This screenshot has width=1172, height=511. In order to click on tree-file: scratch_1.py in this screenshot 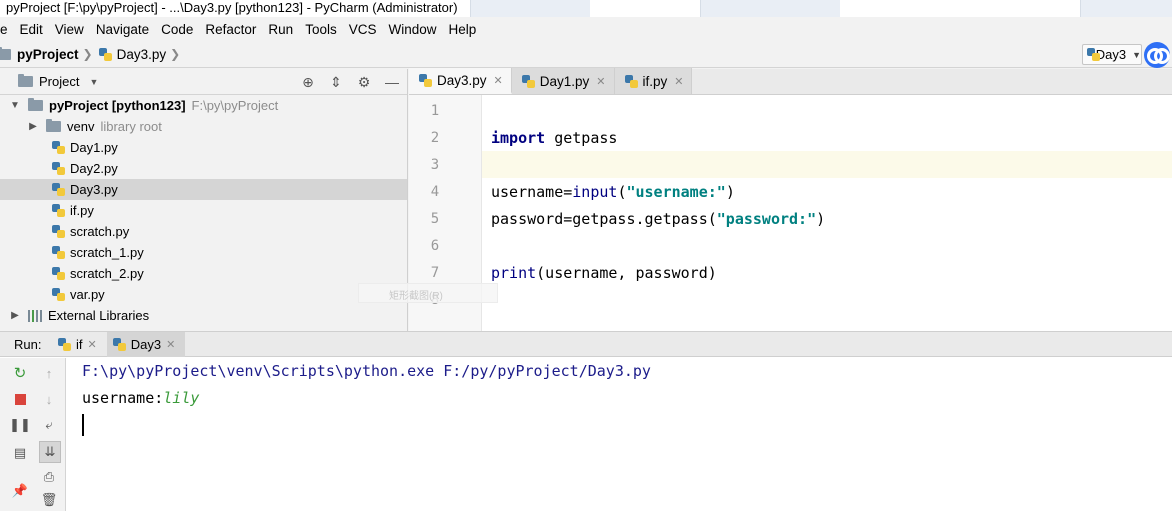, I will do `click(203, 252)`.